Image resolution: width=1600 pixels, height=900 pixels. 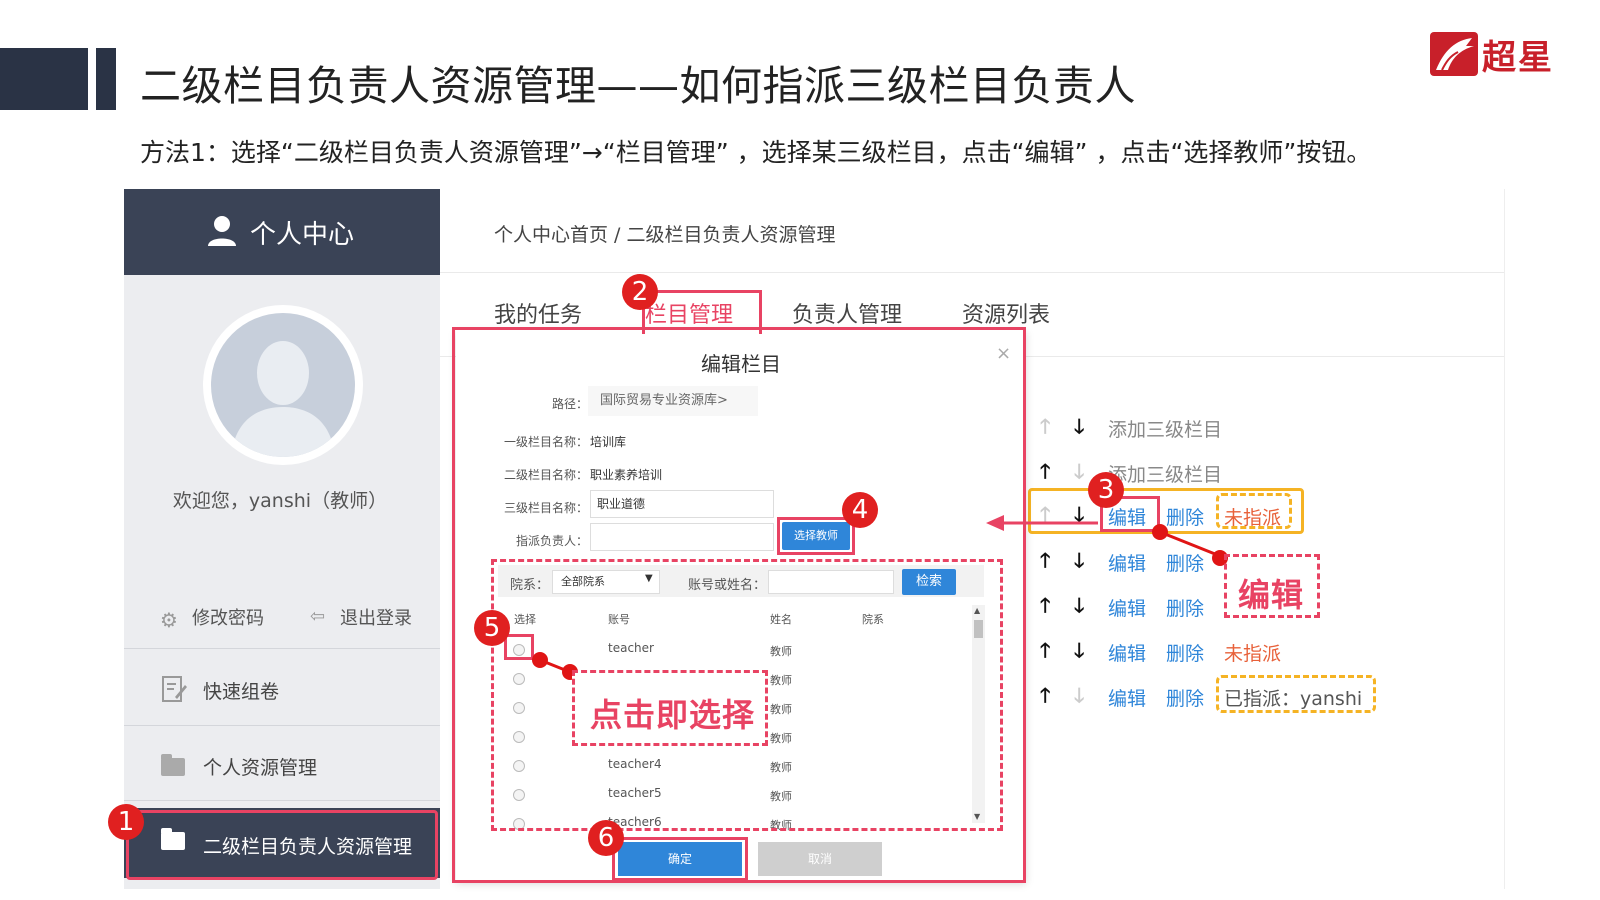 I want to click on step-badge-3: 3, so click(x=1106, y=490).